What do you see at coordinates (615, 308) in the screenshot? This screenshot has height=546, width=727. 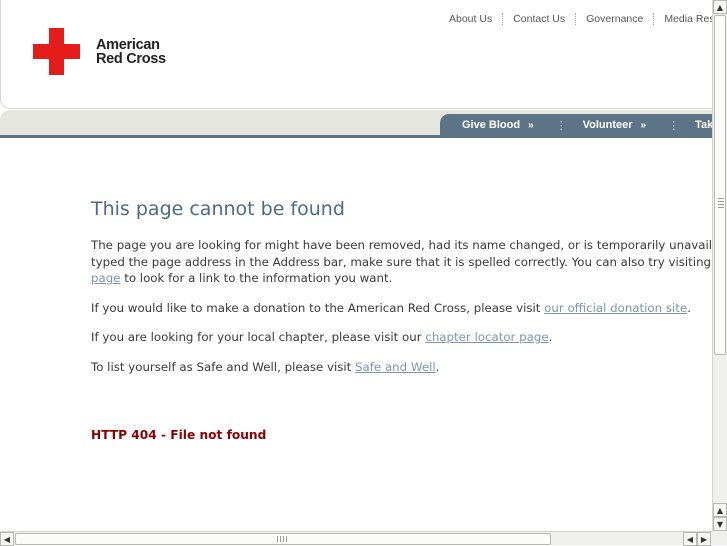 I see `donation-site-link: our official donation site` at bounding box center [615, 308].